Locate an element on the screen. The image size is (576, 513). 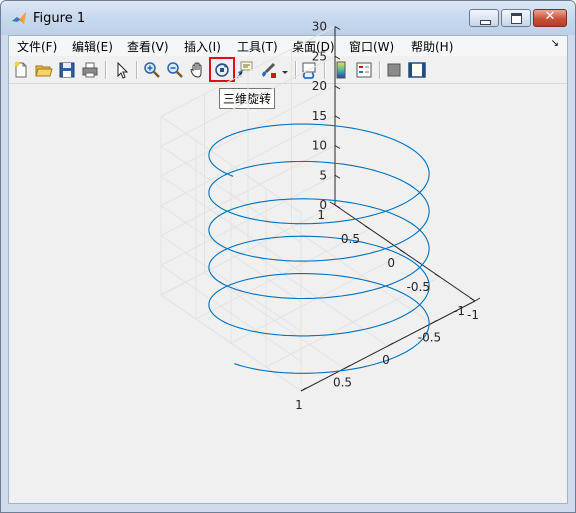
y-tick-labels: -1 -0.5 0 0.5 1 is located at coordinates (391, 263).